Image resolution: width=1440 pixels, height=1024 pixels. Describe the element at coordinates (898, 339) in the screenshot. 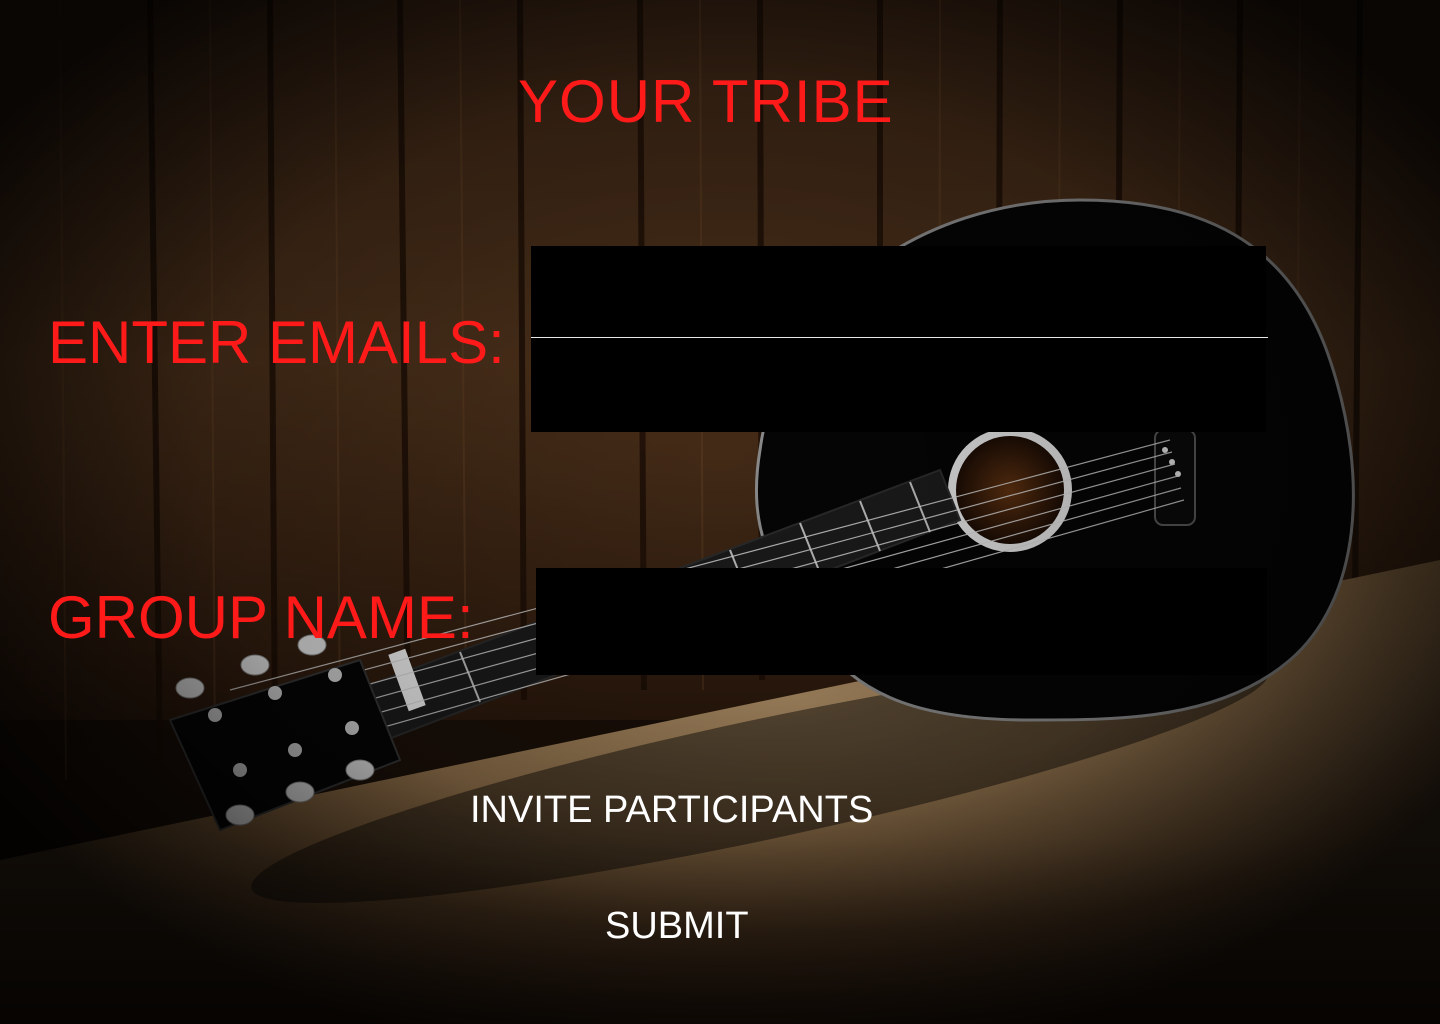

I see `emails-input` at that location.